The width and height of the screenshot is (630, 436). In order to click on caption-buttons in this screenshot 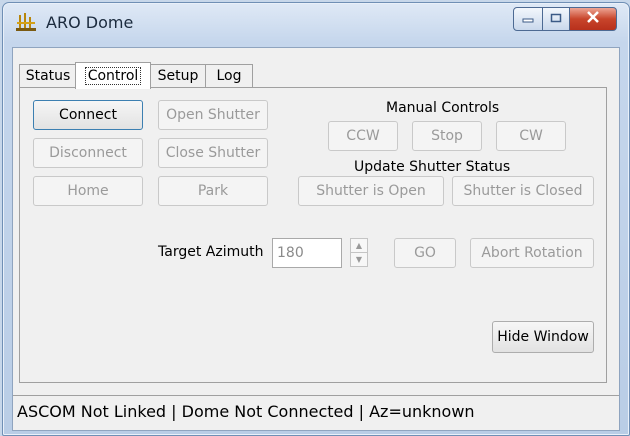, I will do `click(565, 19)`.